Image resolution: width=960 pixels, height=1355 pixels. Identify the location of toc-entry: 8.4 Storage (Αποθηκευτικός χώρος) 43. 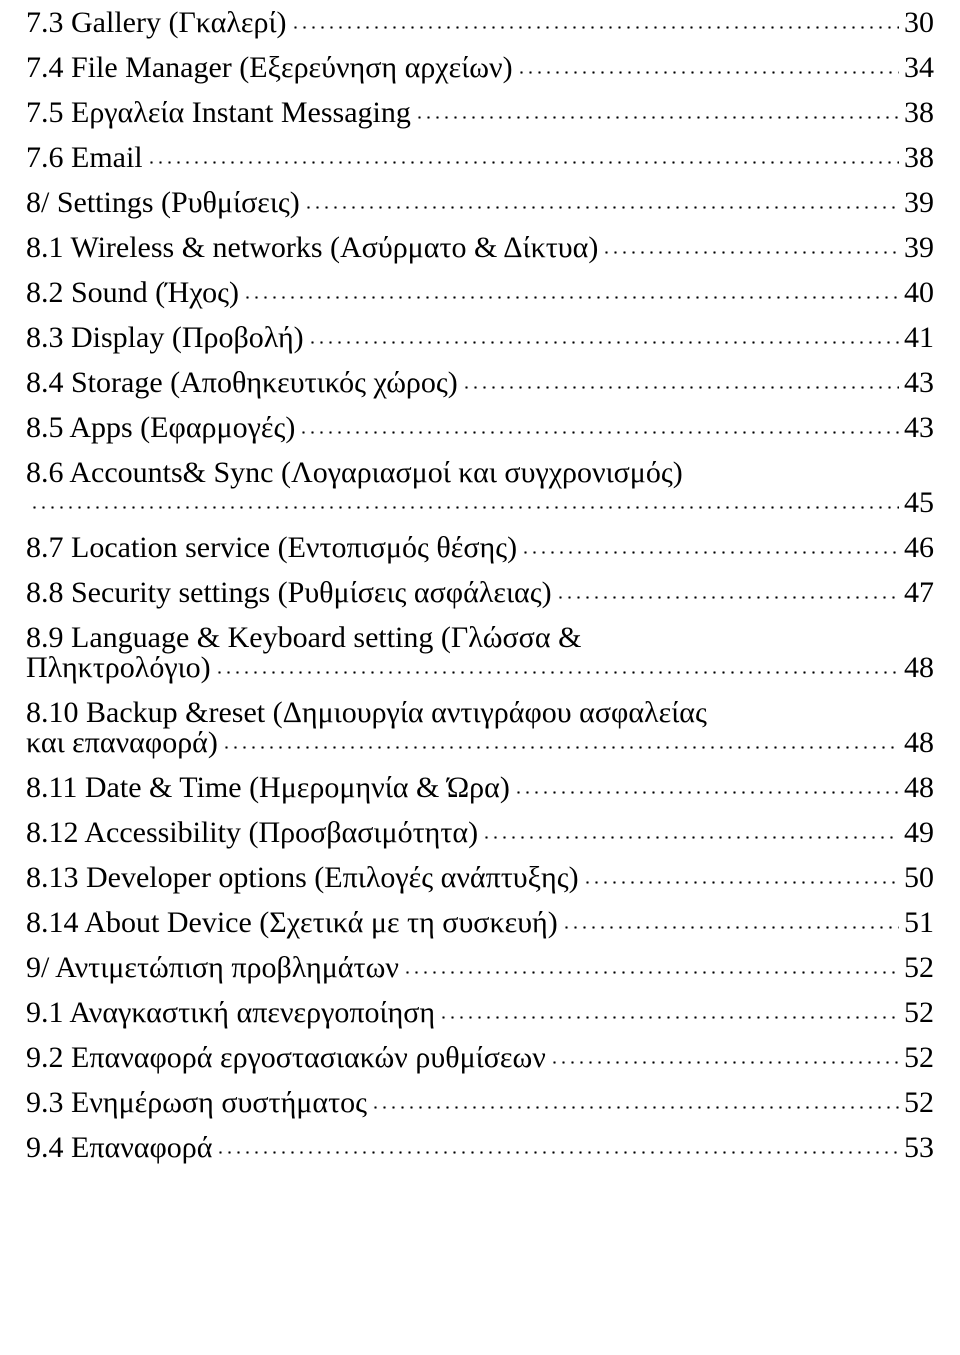
(480, 383).